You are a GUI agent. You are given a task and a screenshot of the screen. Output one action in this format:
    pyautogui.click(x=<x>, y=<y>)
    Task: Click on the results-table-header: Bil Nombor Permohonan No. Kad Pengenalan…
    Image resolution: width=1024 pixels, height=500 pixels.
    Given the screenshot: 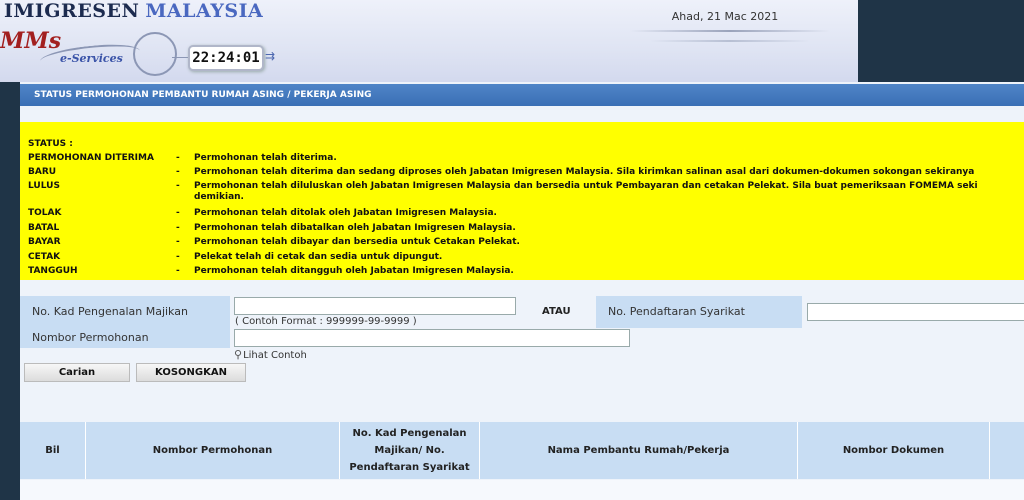 What is the action you would take?
    pyautogui.click(x=522, y=450)
    